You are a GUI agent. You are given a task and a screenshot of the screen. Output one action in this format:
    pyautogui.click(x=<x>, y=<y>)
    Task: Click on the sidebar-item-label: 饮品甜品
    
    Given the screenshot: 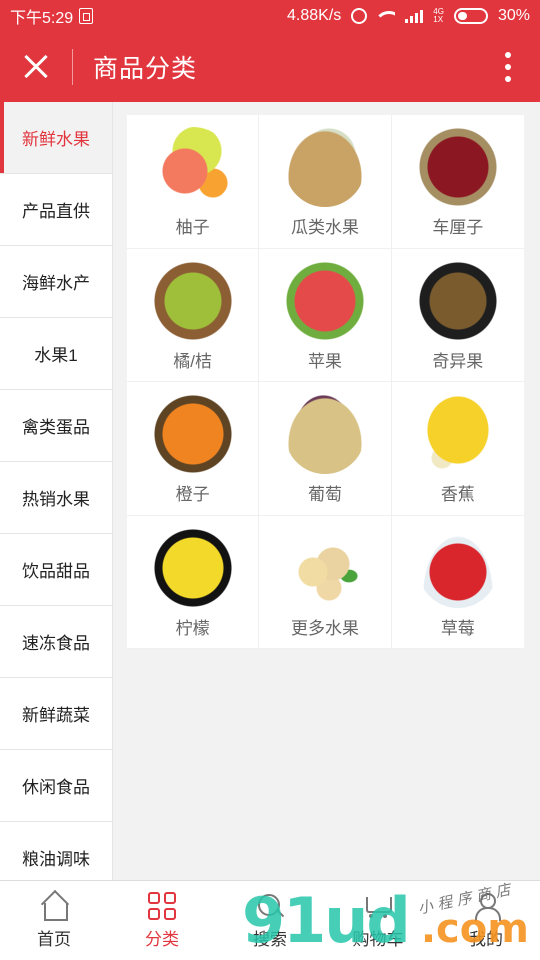 What is the action you would take?
    pyautogui.click(x=56, y=571)
    